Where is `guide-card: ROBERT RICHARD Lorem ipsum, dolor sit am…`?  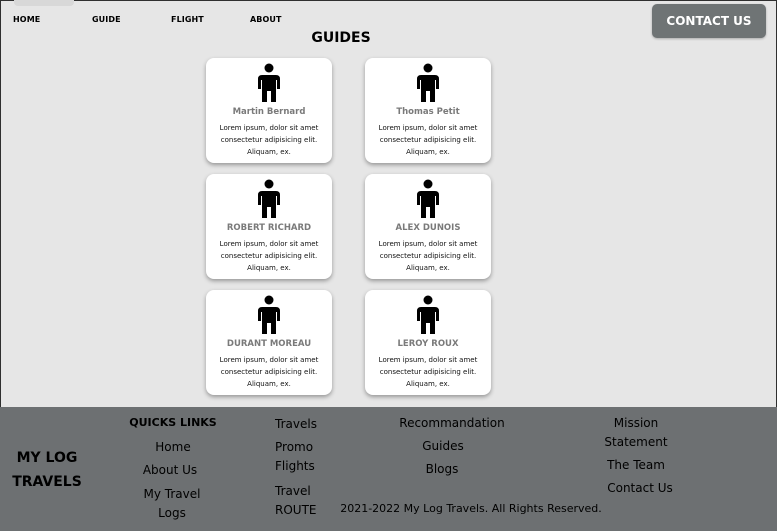 guide-card: ROBERT RICHARD Lorem ipsum, dolor sit am… is located at coordinates (269, 226).